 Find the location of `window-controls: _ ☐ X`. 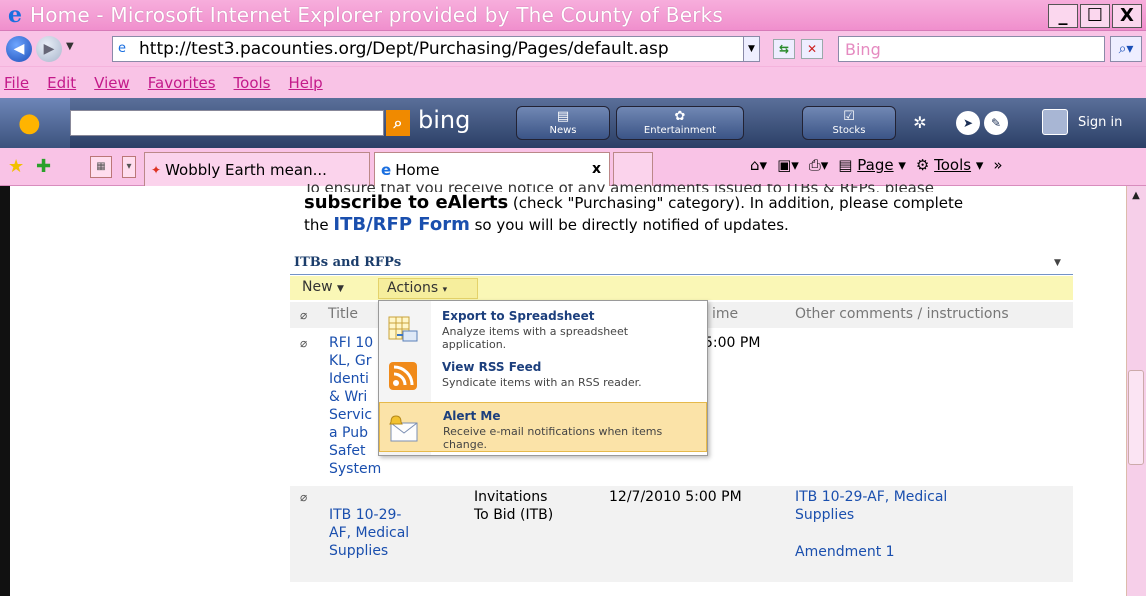

window-controls: _ ☐ X is located at coordinates (1095, 16).